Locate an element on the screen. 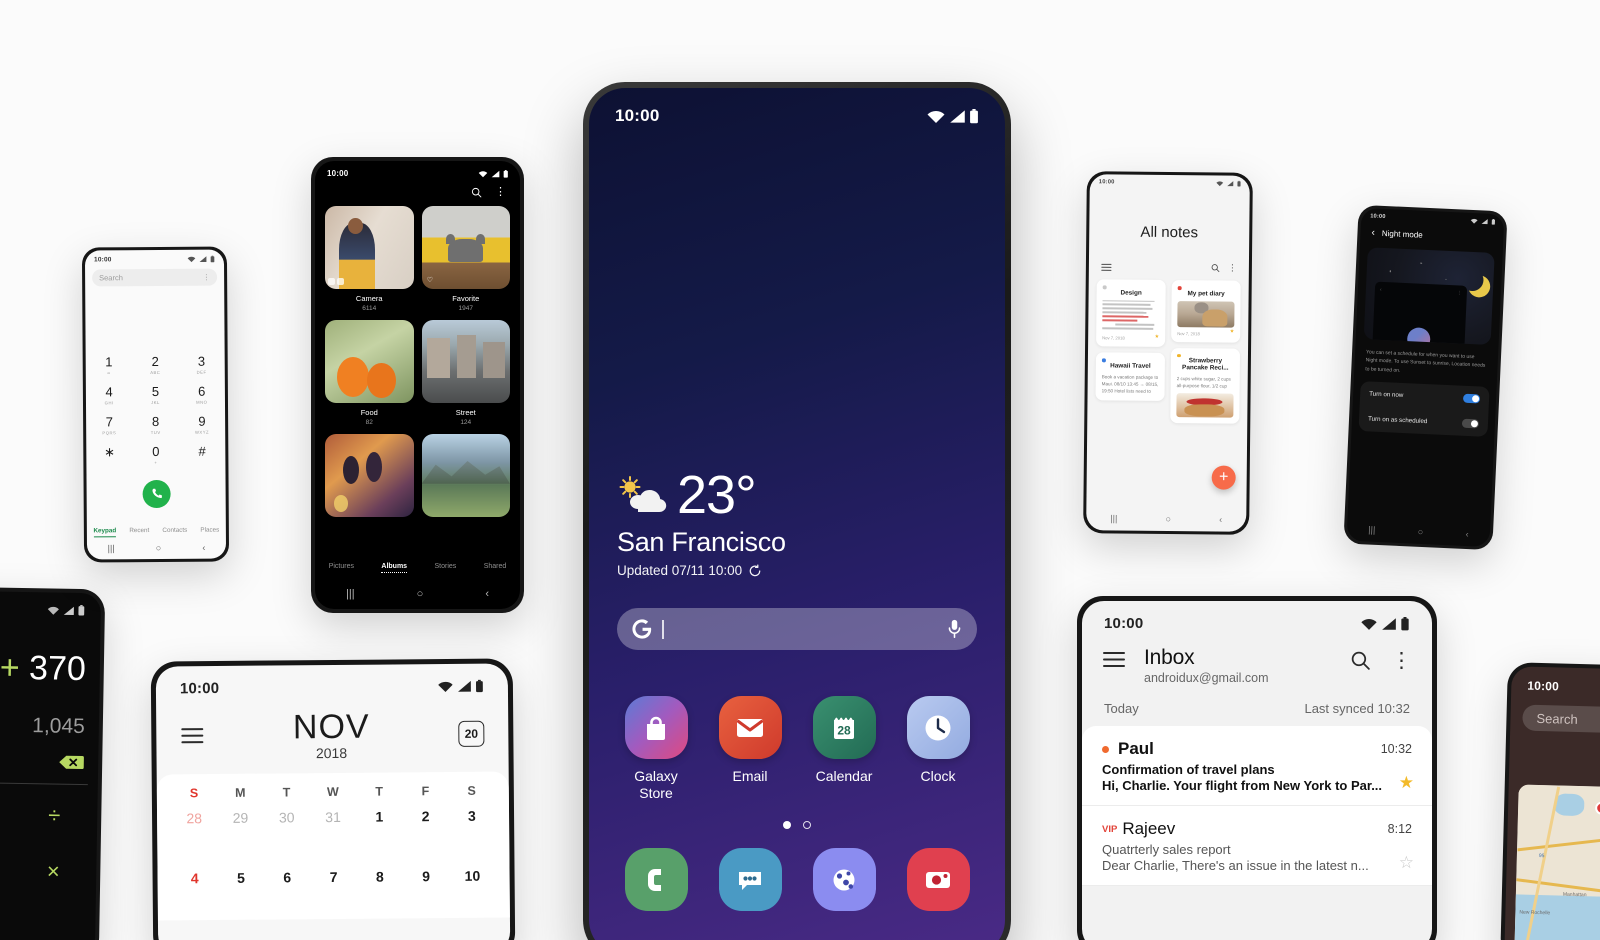 The width and height of the screenshot is (1600, 940). dock is located at coordinates (797, 879).